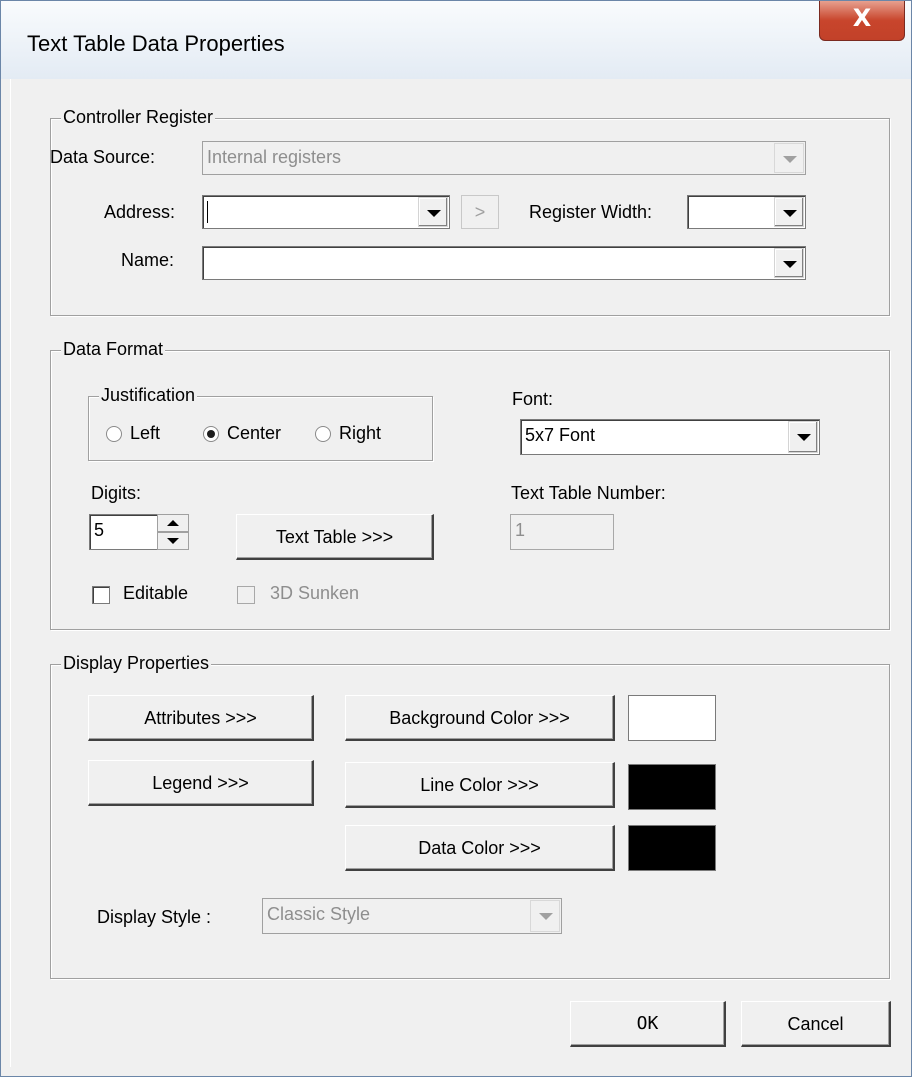 Image resolution: width=912 pixels, height=1077 pixels. What do you see at coordinates (140, 212) in the screenshot?
I see `address-label: Address:` at bounding box center [140, 212].